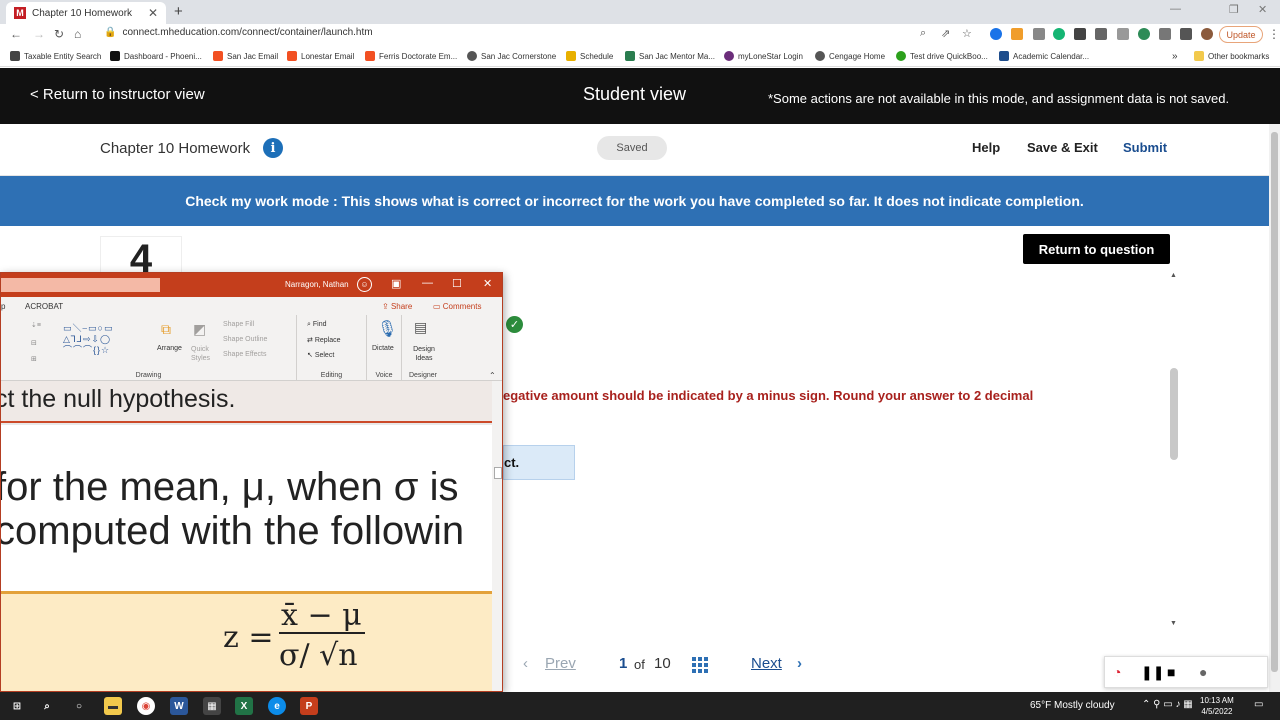 The height and width of the screenshot is (720, 1280). I want to click on bookmark-star-icon: ☆, so click(967, 33).